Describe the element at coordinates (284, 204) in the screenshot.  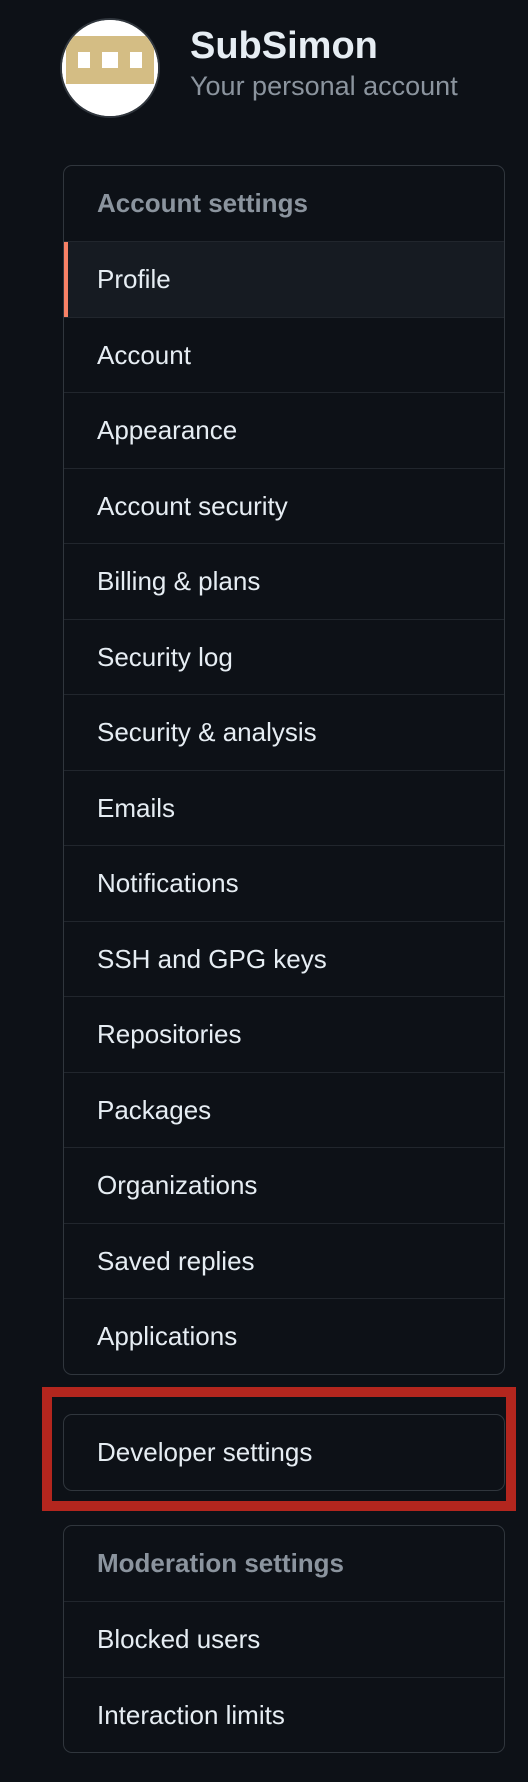
I see `account-settings-heading: Account settings` at that location.